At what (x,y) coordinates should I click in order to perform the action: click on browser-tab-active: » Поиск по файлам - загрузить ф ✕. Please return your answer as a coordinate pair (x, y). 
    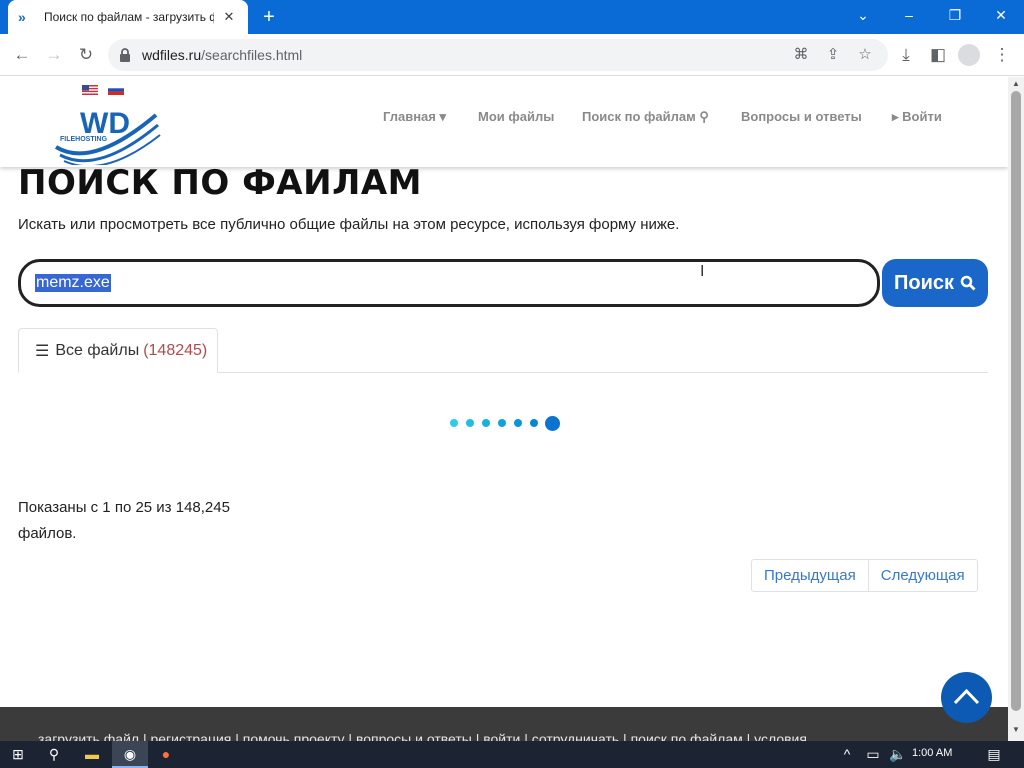
    Looking at the image, I should click on (128, 17).